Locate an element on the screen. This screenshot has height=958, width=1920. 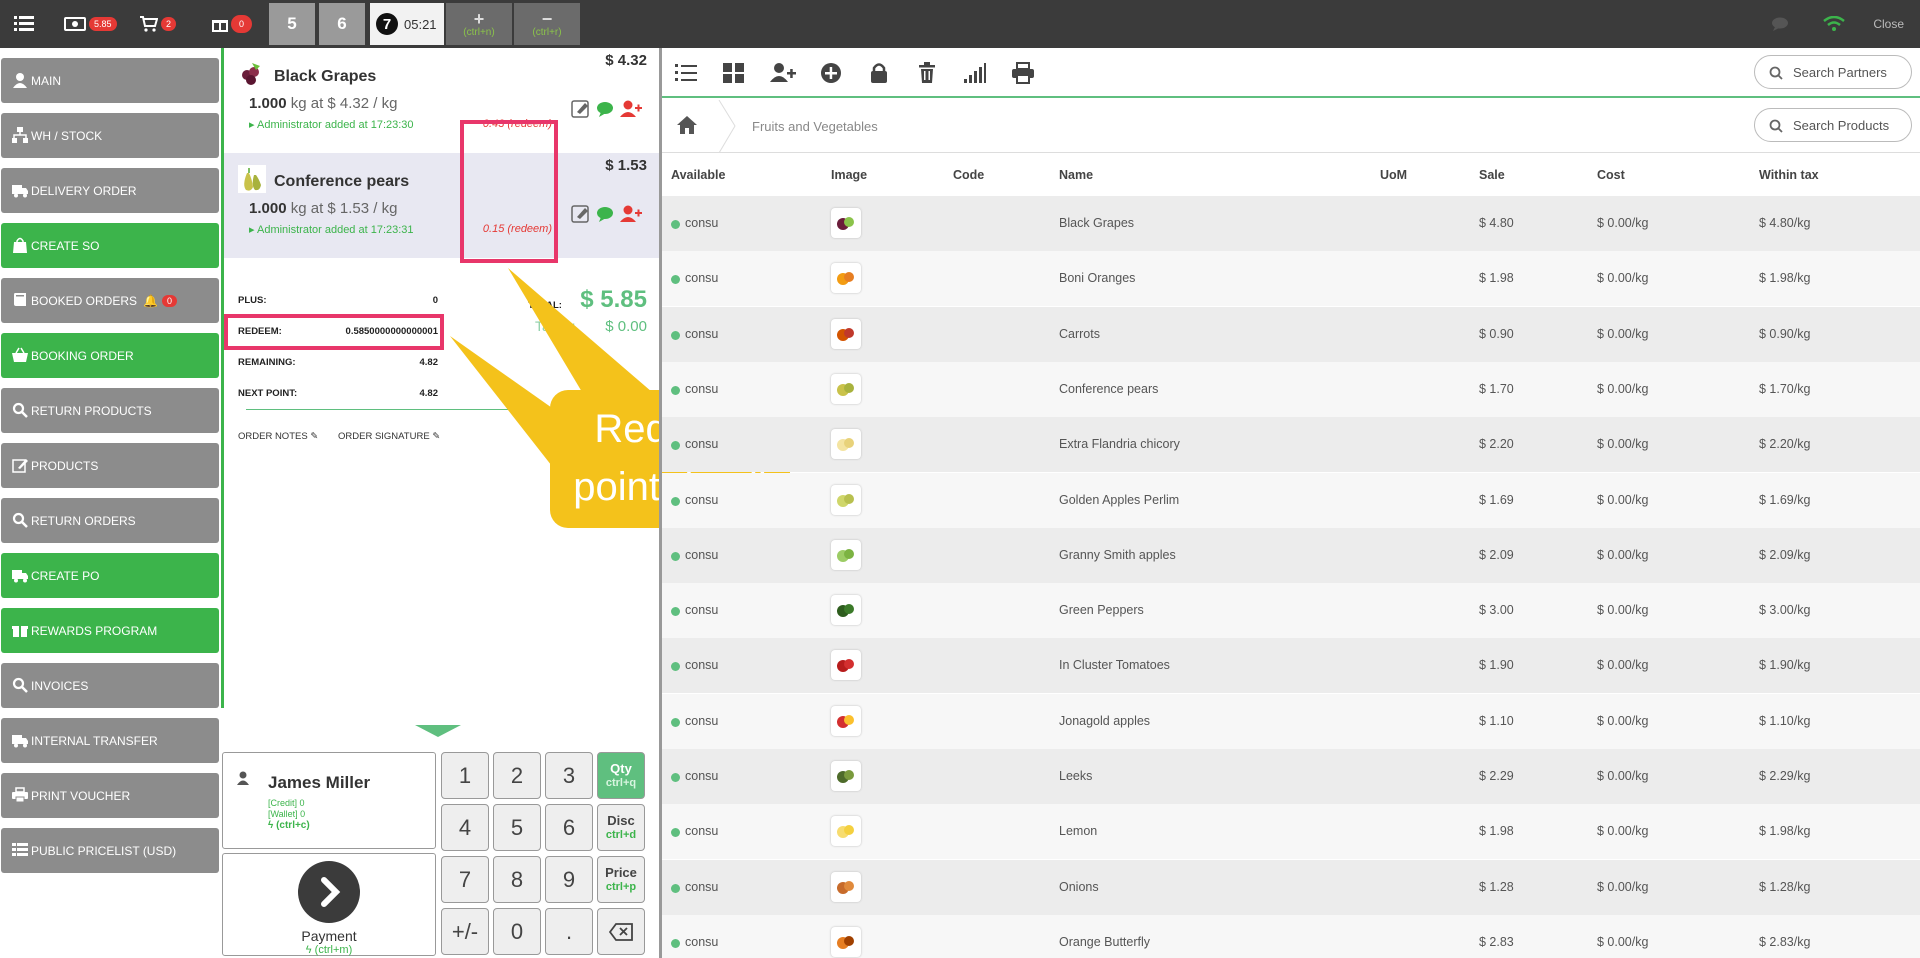
numpad-key: 1 is located at coordinates (465, 775).